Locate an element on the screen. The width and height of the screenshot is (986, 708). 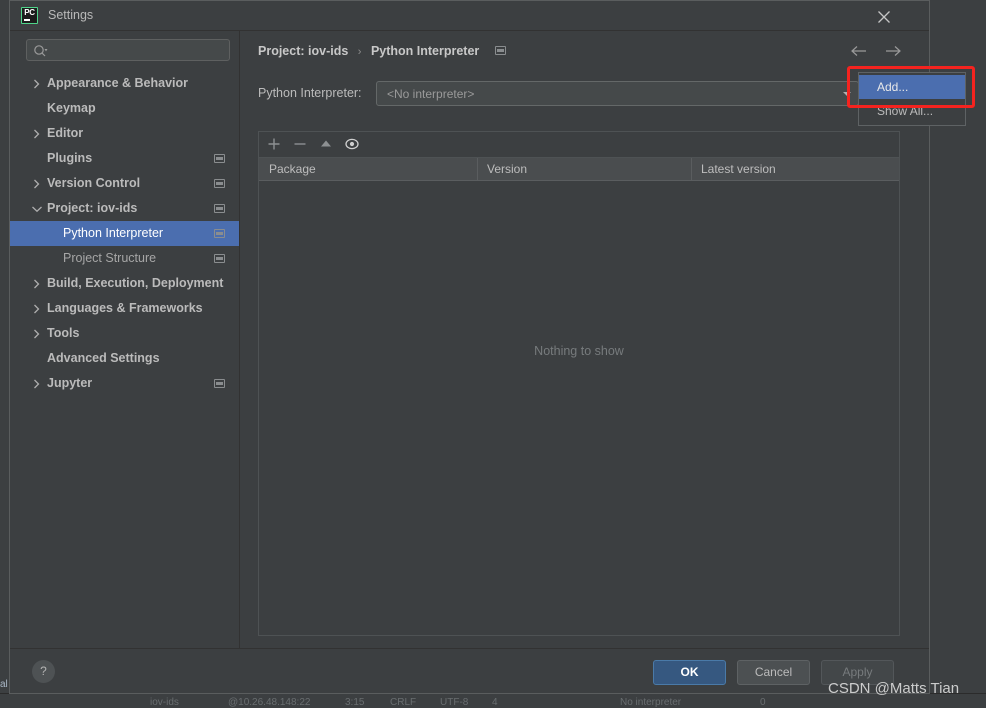
ide-left-tool-tab is located at coordinates (4, 98).